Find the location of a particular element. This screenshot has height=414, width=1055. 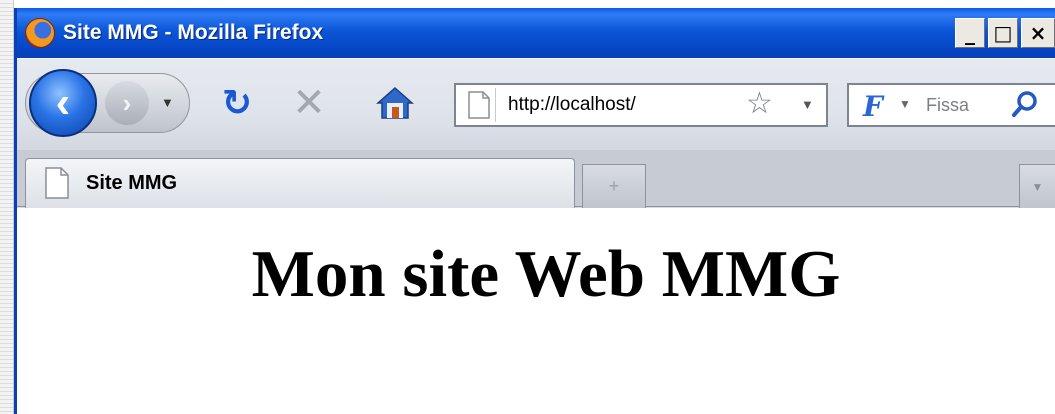

url-bar: http://localhost/ ☆ ▼ is located at coordinates (641, 105).